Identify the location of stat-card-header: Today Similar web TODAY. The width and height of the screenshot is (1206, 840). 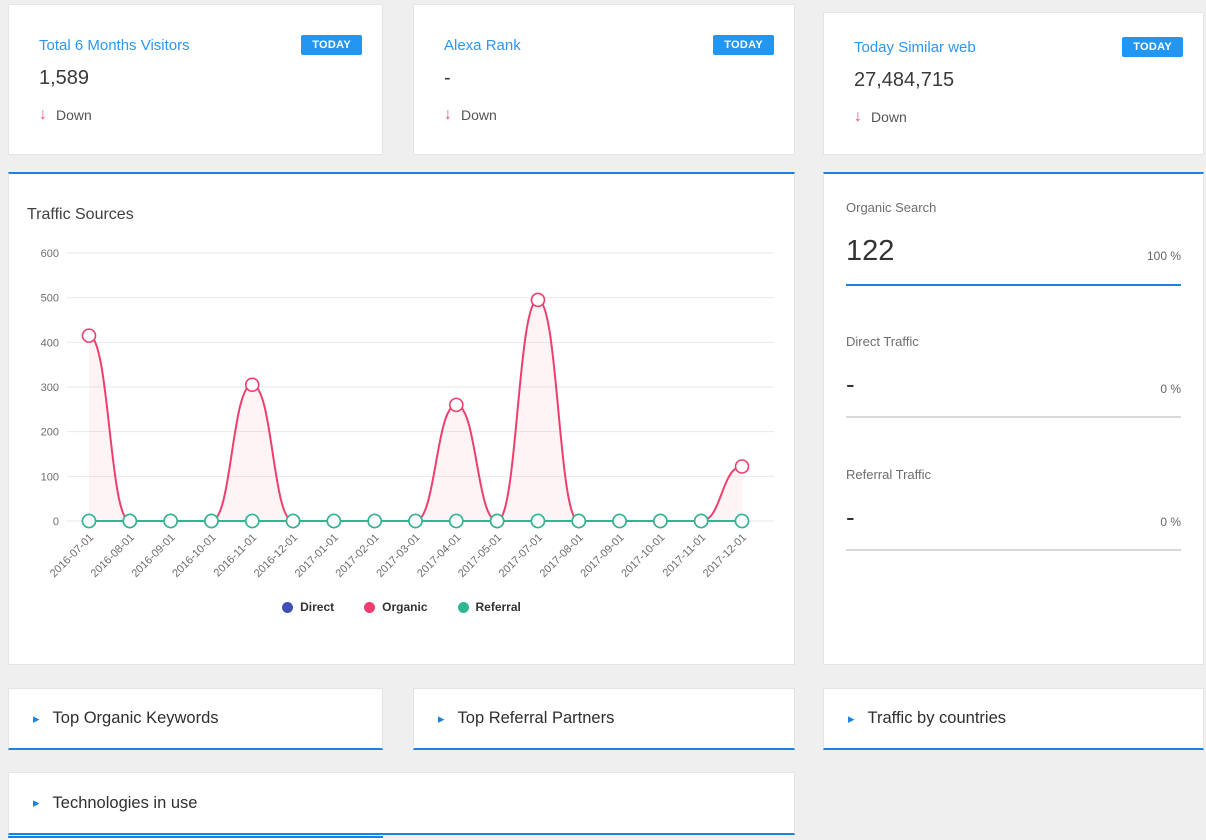
(1018, 47).